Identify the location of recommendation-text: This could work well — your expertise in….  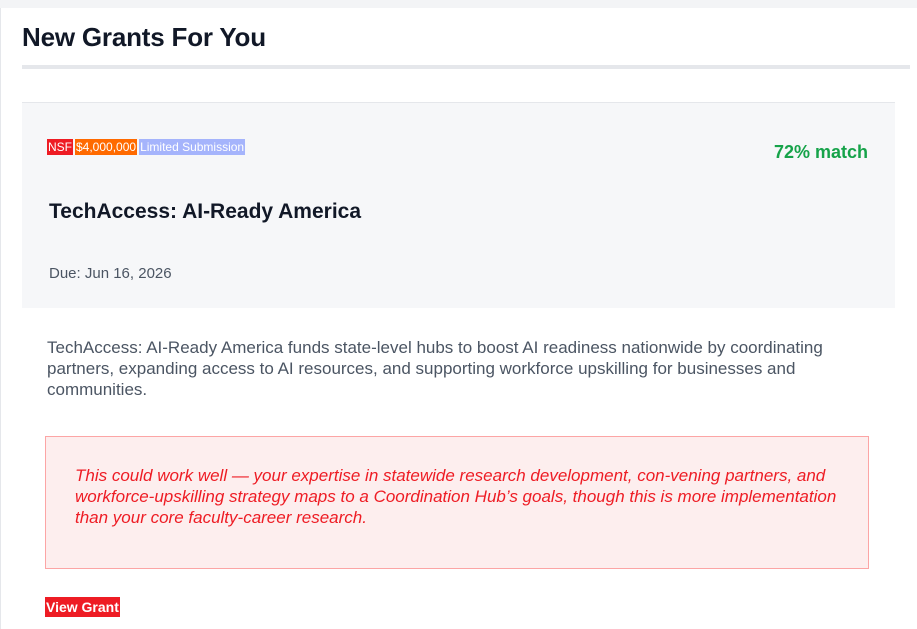
(456, 496).